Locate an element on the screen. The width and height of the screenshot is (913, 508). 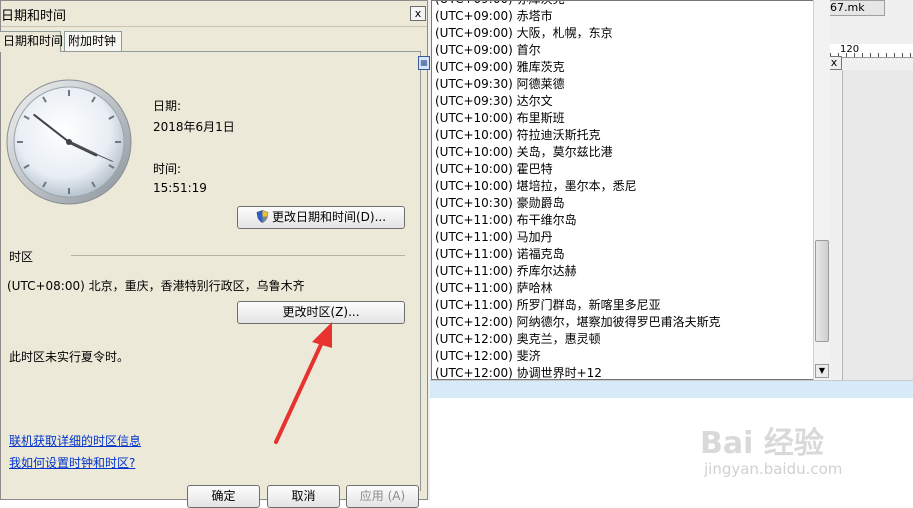
dialog-title: 日期和时间 is located at coordinates (34, 16).